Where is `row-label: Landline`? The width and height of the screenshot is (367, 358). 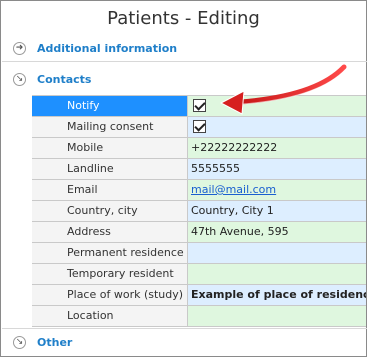 row-label: Landline is located at coordinates (110, 169).